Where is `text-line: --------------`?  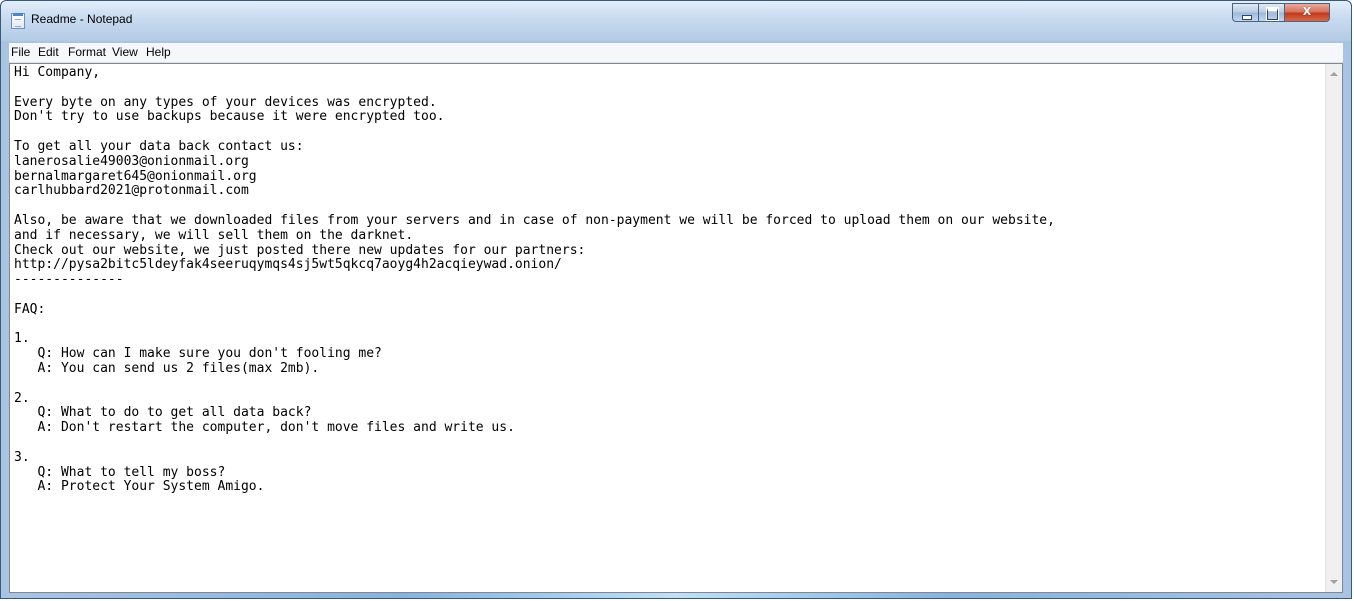
text-line: -------------- is located at coordinates (69, 280).